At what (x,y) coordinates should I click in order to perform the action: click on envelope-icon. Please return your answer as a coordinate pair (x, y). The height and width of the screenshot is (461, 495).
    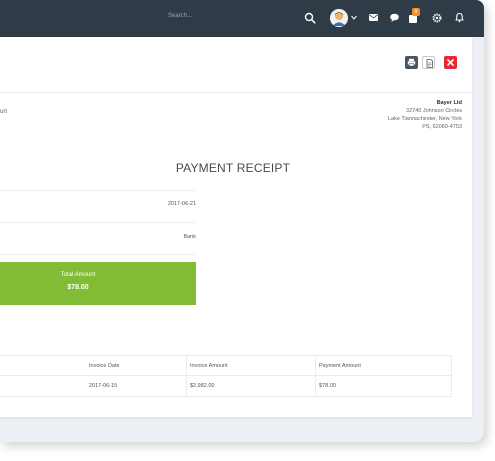
    Looking at the image, I should click on (373, 17).